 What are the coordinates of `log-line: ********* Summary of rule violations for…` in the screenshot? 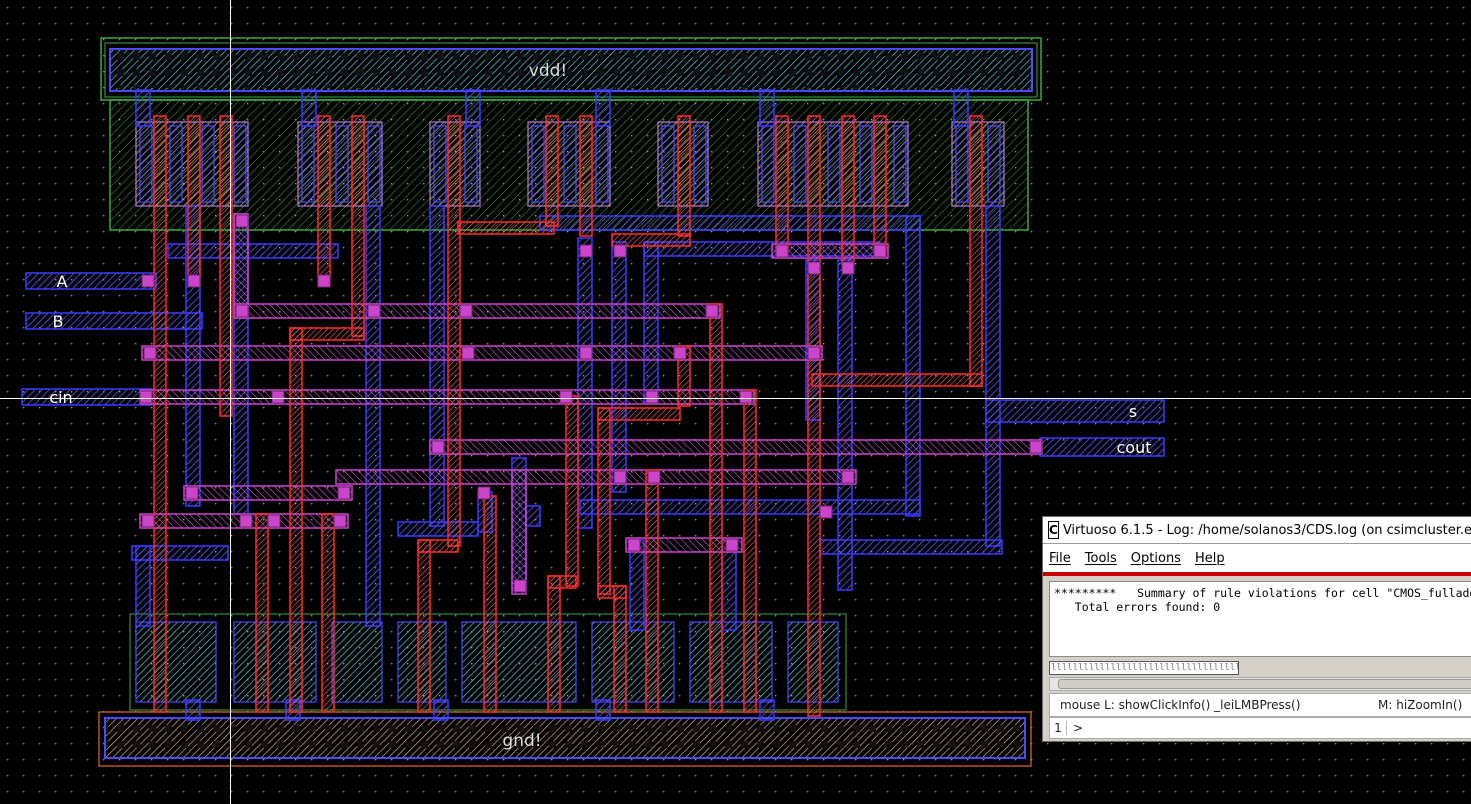 It's located at (1262, 593).